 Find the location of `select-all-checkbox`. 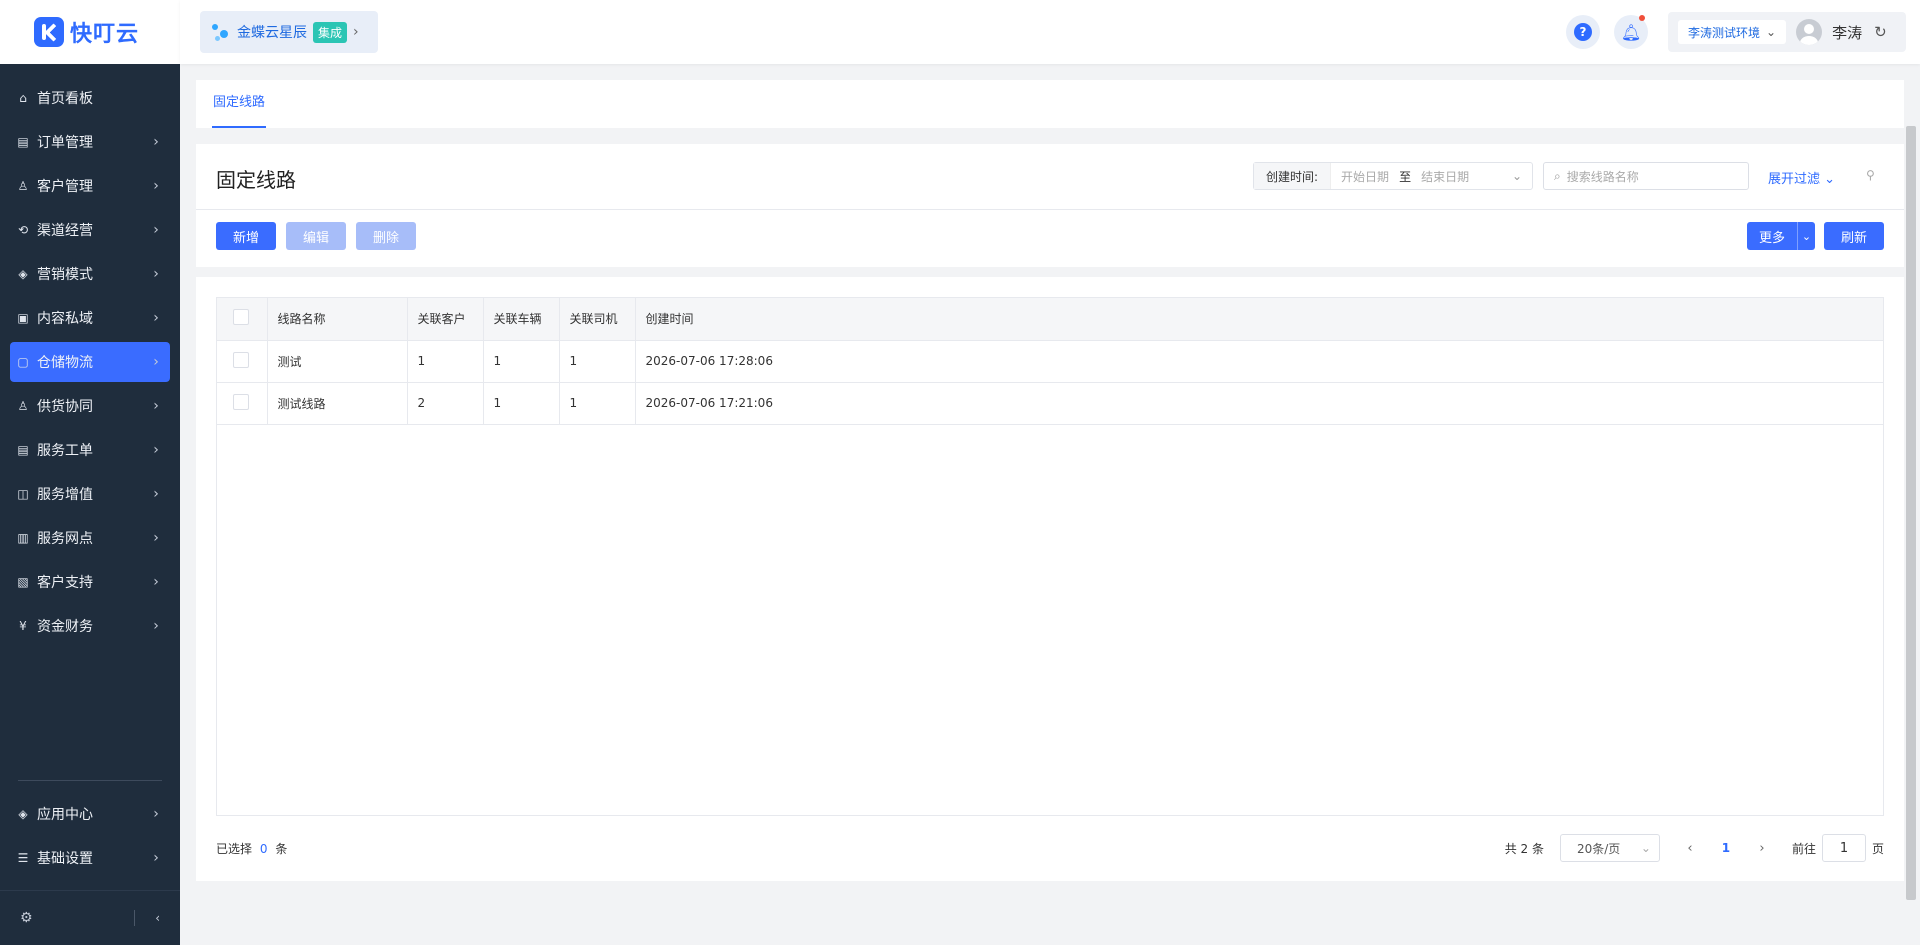

select-all-checkbox is located at coordinates (241, 317).